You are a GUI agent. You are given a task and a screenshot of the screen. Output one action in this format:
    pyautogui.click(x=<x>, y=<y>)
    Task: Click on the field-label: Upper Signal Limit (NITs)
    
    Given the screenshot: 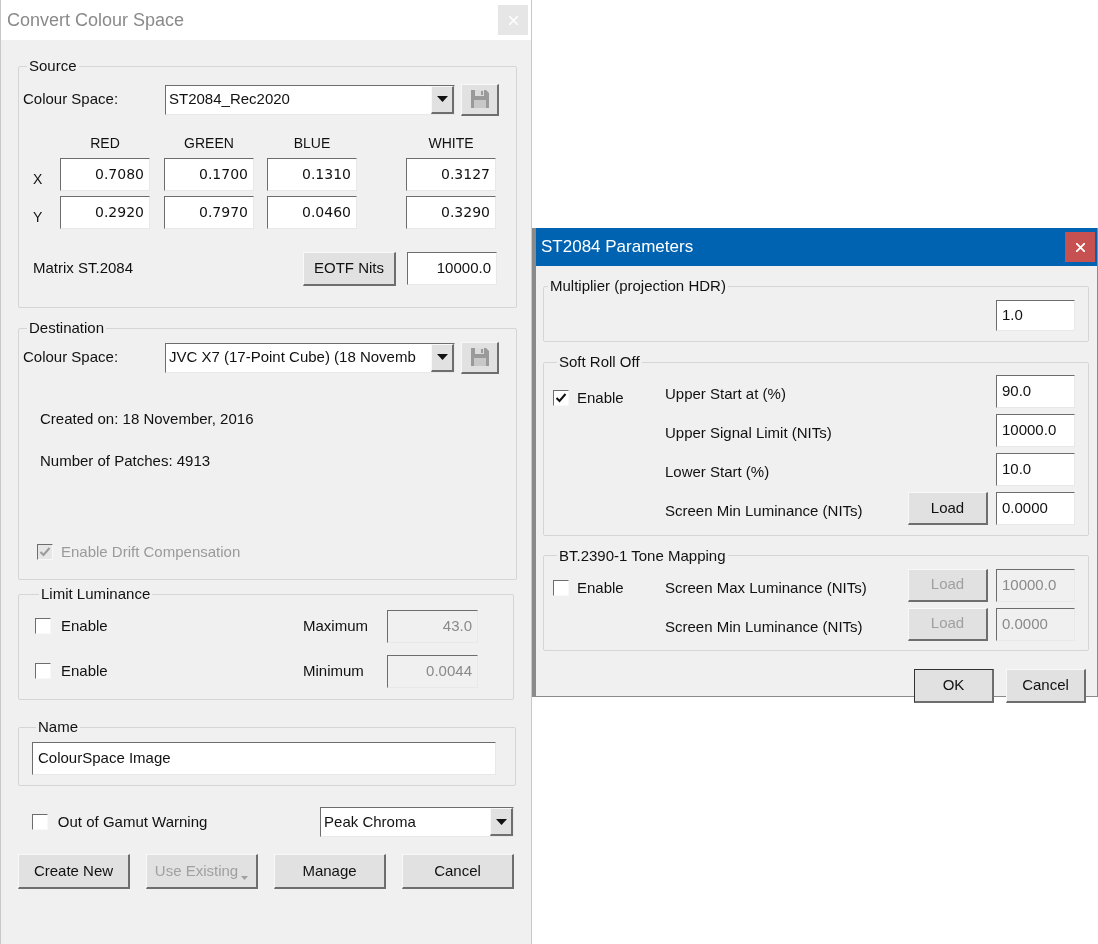 What is the action you would take?
    pyautogui.click(x=749, y=433)
    